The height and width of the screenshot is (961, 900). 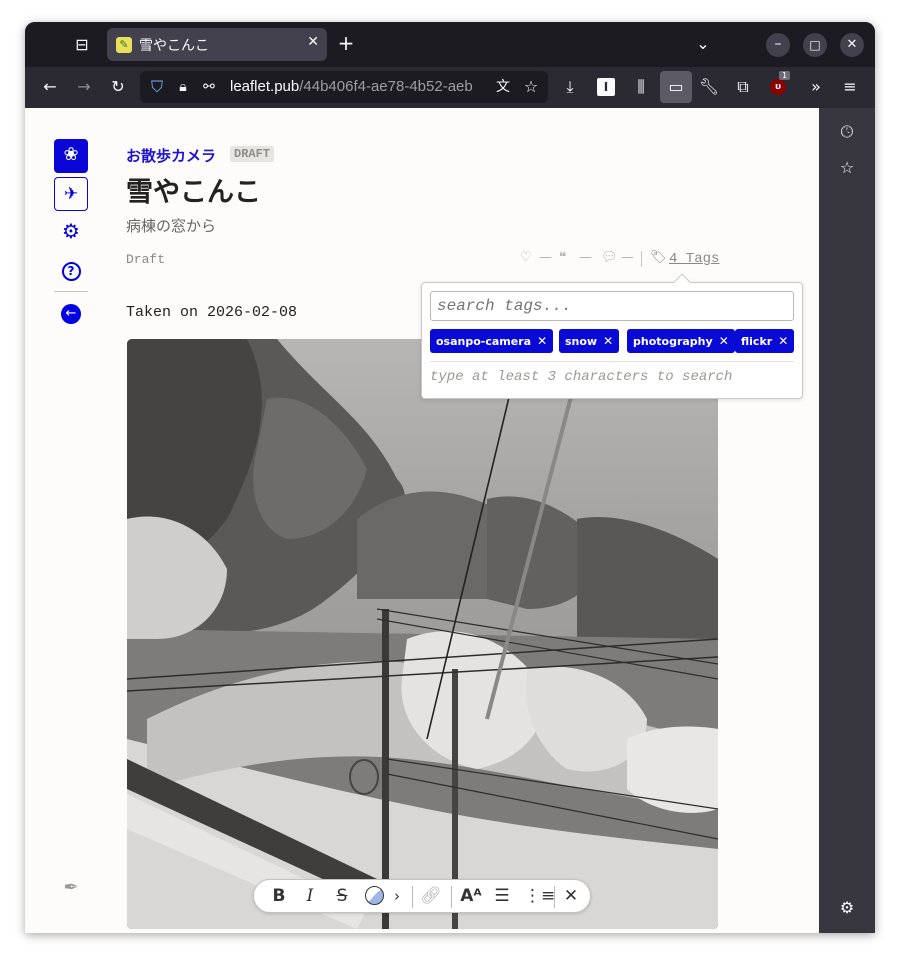 I want to click on body-text: Taken on 2026-02-08, so click(x=211, y=312).